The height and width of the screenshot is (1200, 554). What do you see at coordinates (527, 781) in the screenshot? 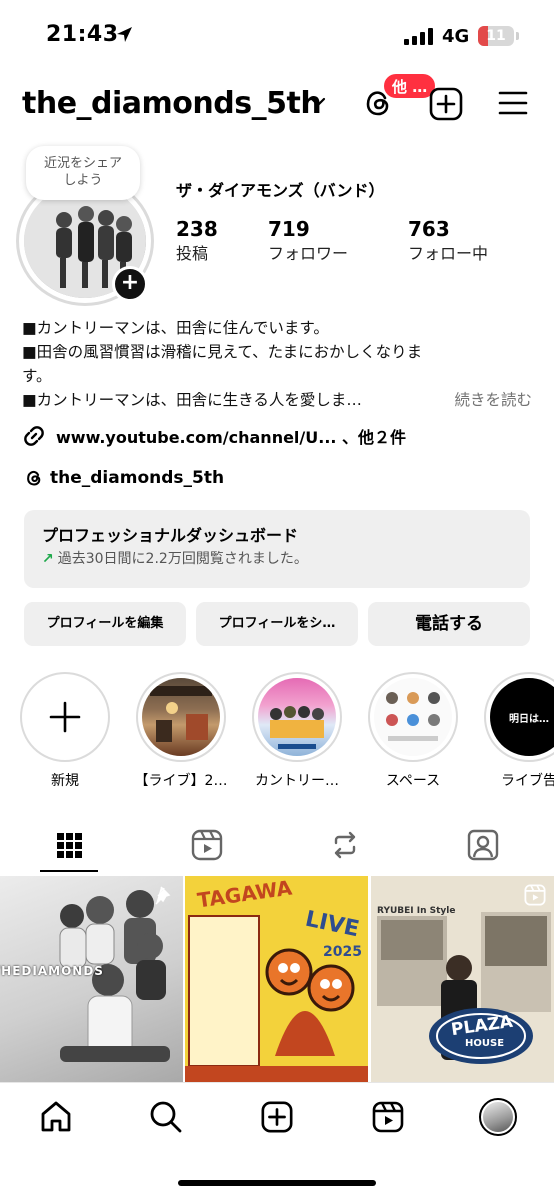
I see `highlight-label: ライブ告` at bounding box center [527, 781].